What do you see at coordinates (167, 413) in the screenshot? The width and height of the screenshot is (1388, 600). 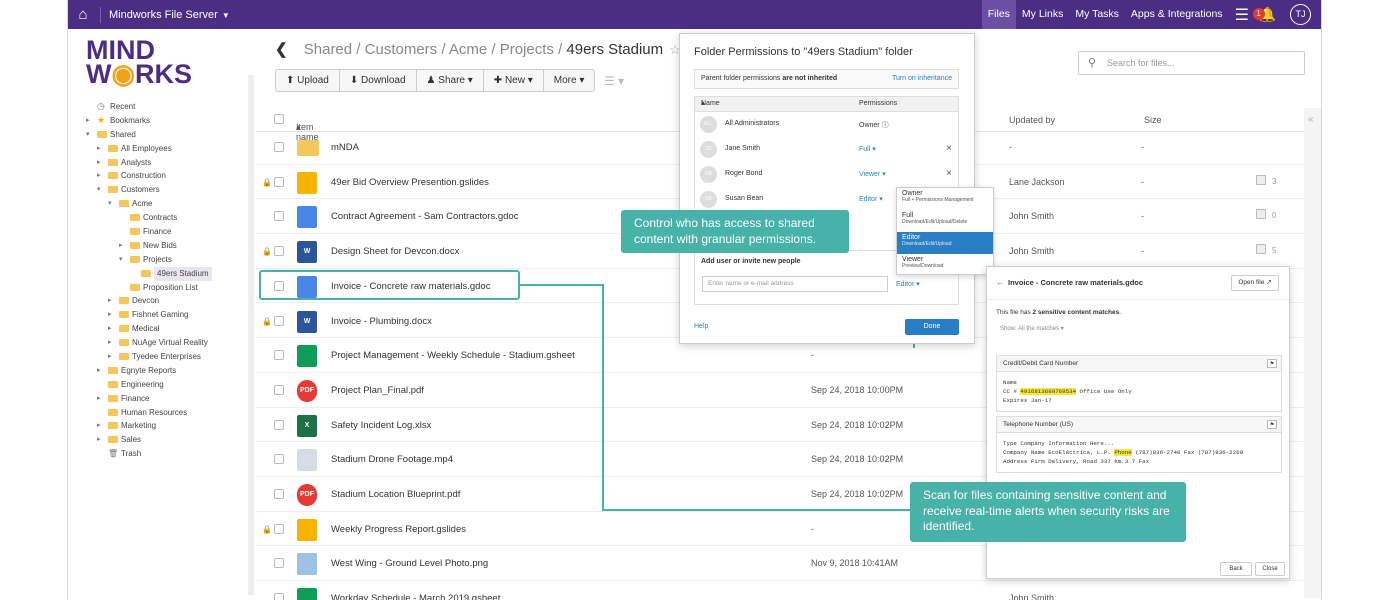 I see `sidebar-item: Human Resources` at bounding box center [167, 413].